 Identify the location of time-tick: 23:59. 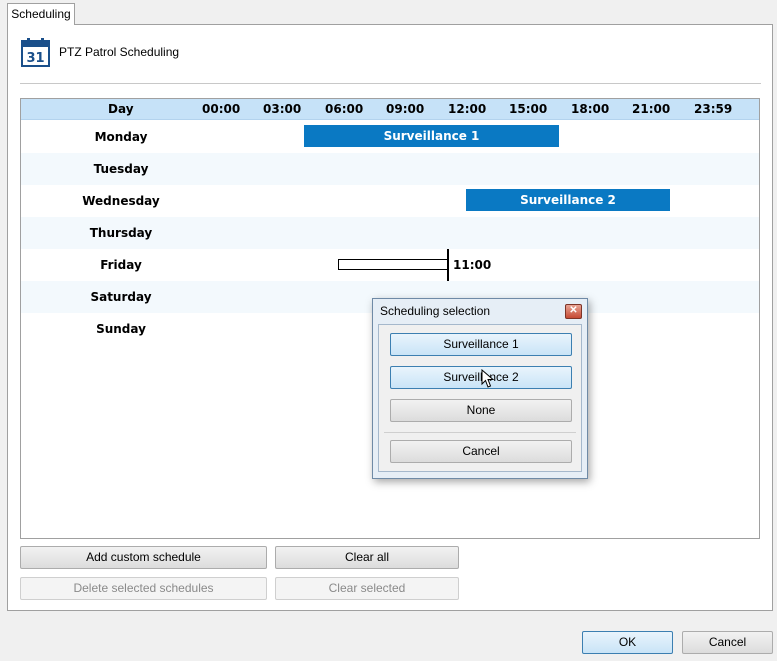
(713, 109).